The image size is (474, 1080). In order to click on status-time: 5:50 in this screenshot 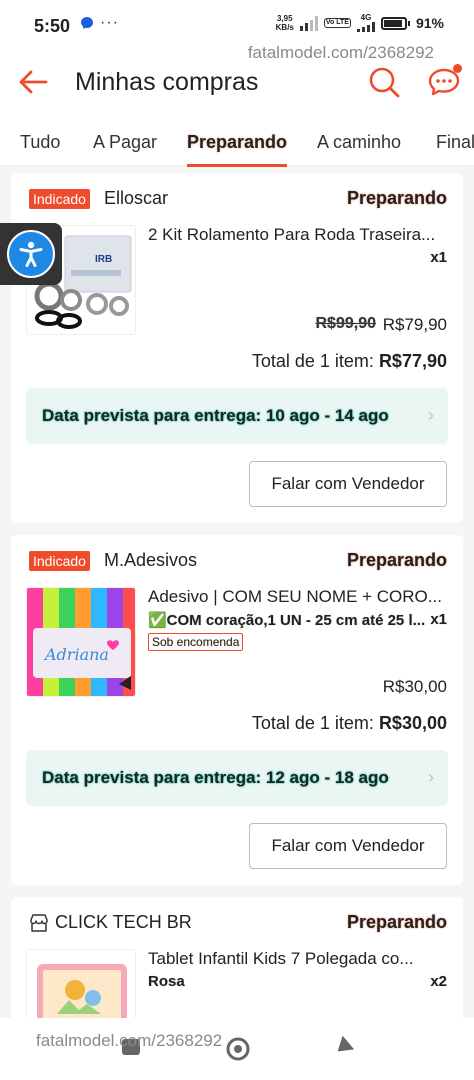, I will do `click(52, 26)`.